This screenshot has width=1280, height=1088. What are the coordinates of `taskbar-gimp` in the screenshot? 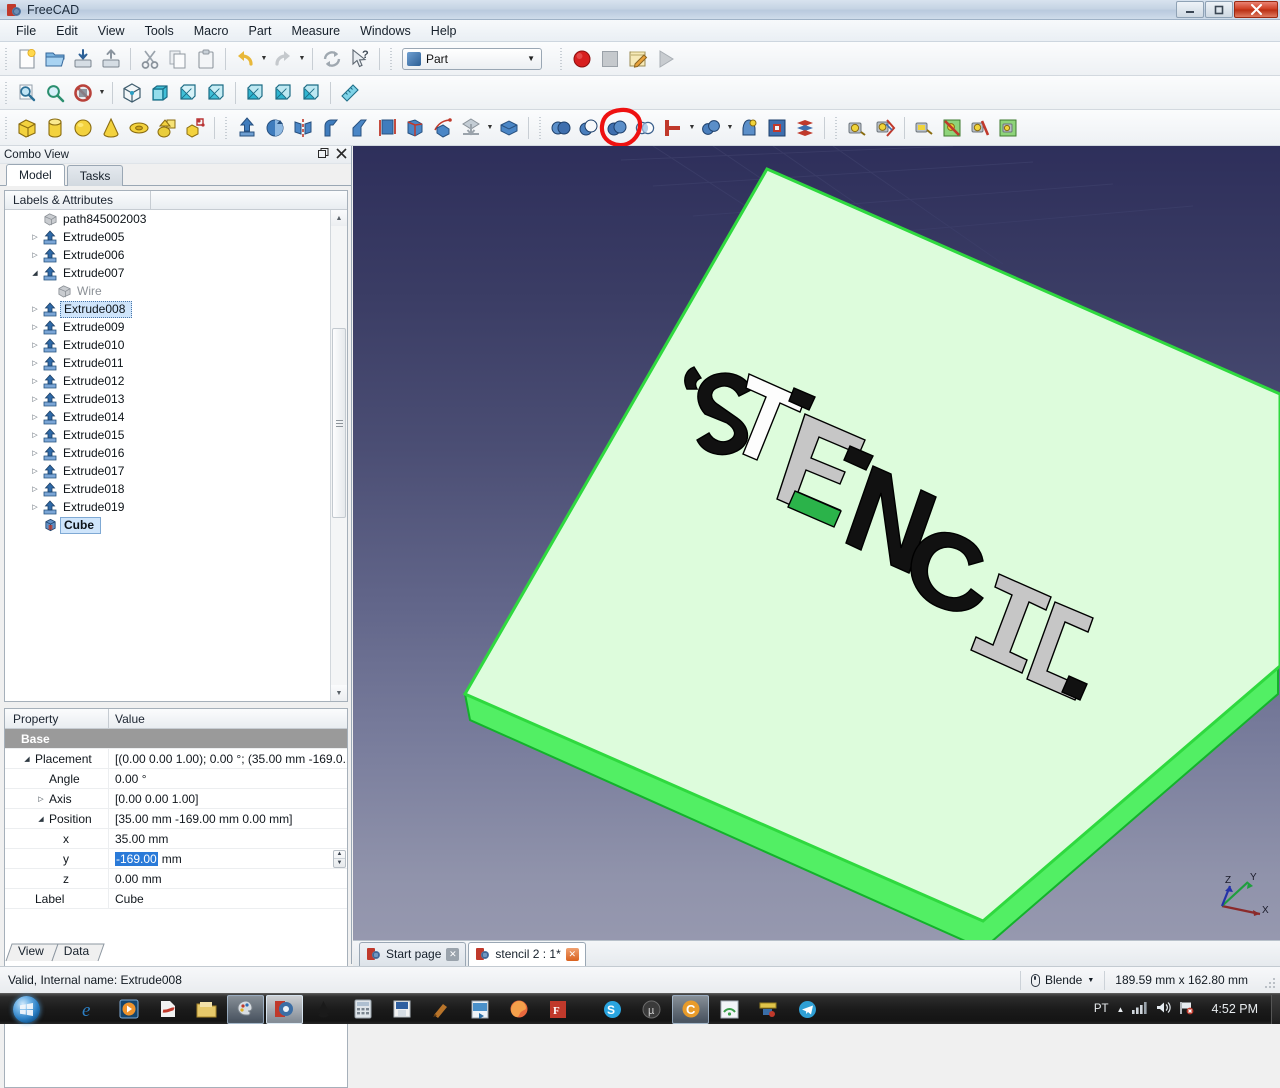 It's located at (440, 1009).